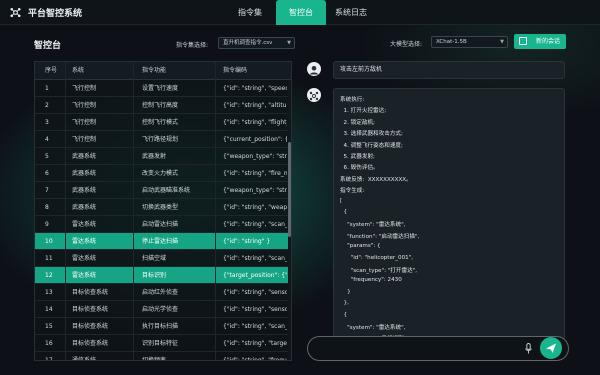 This screenshot has width=600, height=375. I want to click on col-header-code: 指令编码, so click(235, 70).